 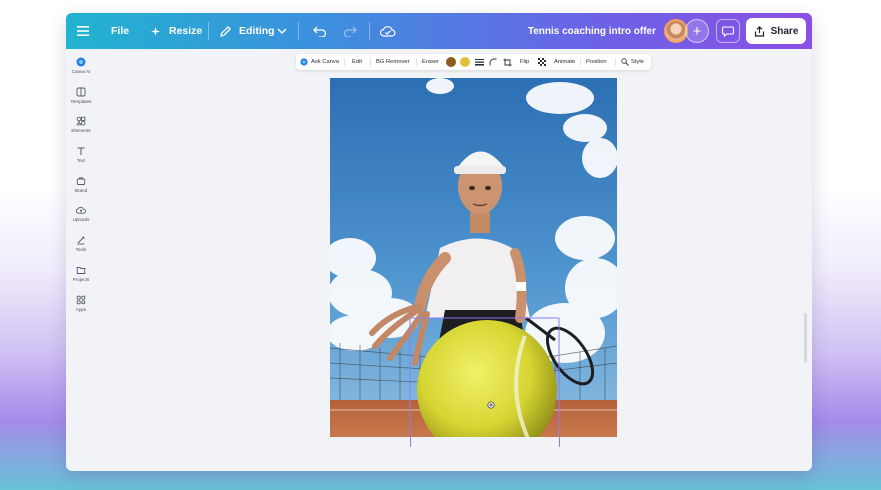 I want to click on transparency-icon, so click(x=542, y=62).